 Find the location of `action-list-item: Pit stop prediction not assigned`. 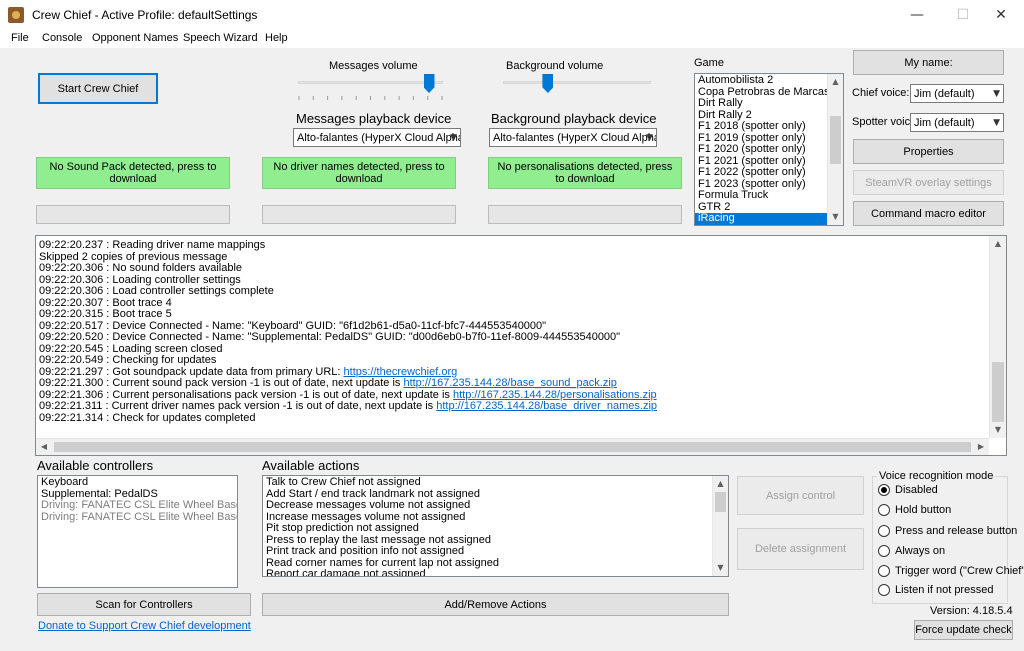

action-list-item: Pit stop prediction not assigned is located at coordinates (487, 528).